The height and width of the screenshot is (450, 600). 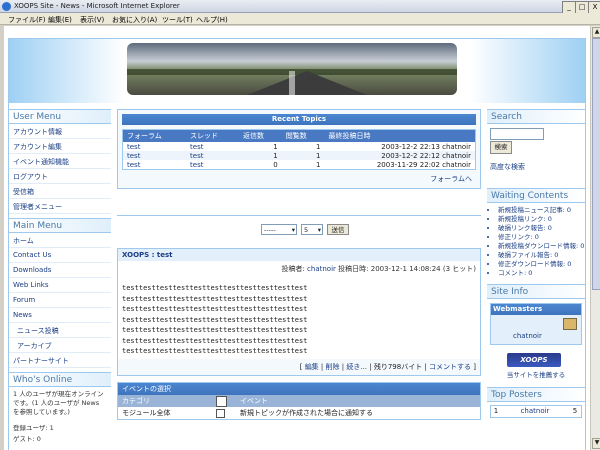 What do you see at coordinates (407, 269) in the screenshot?
I see `post-date: 投稿日時: 2003-12-1 14:08:24 (3 ヒット)` at bounding box center [407, 269].